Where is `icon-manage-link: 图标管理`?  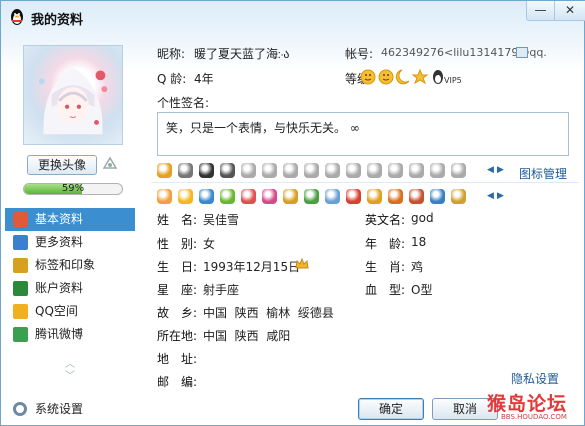 icon-manage-link: 图标管理 is located at coordinates (543, 173).